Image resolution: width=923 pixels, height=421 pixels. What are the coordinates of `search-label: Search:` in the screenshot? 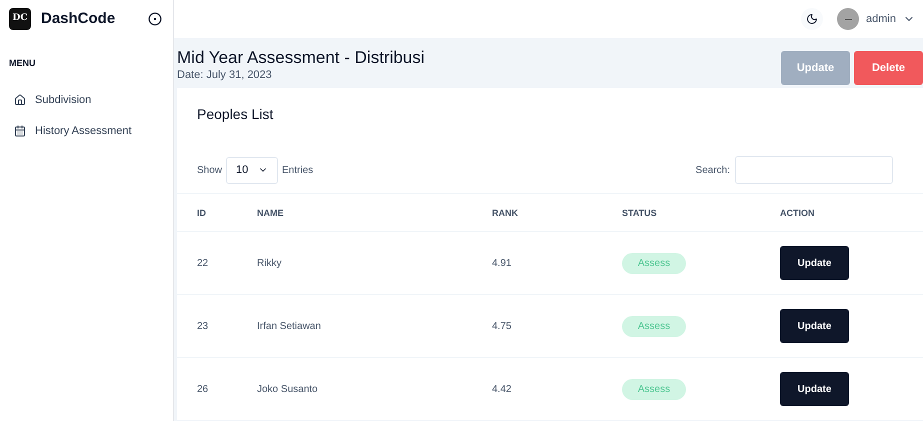 It's located at (713, 171).